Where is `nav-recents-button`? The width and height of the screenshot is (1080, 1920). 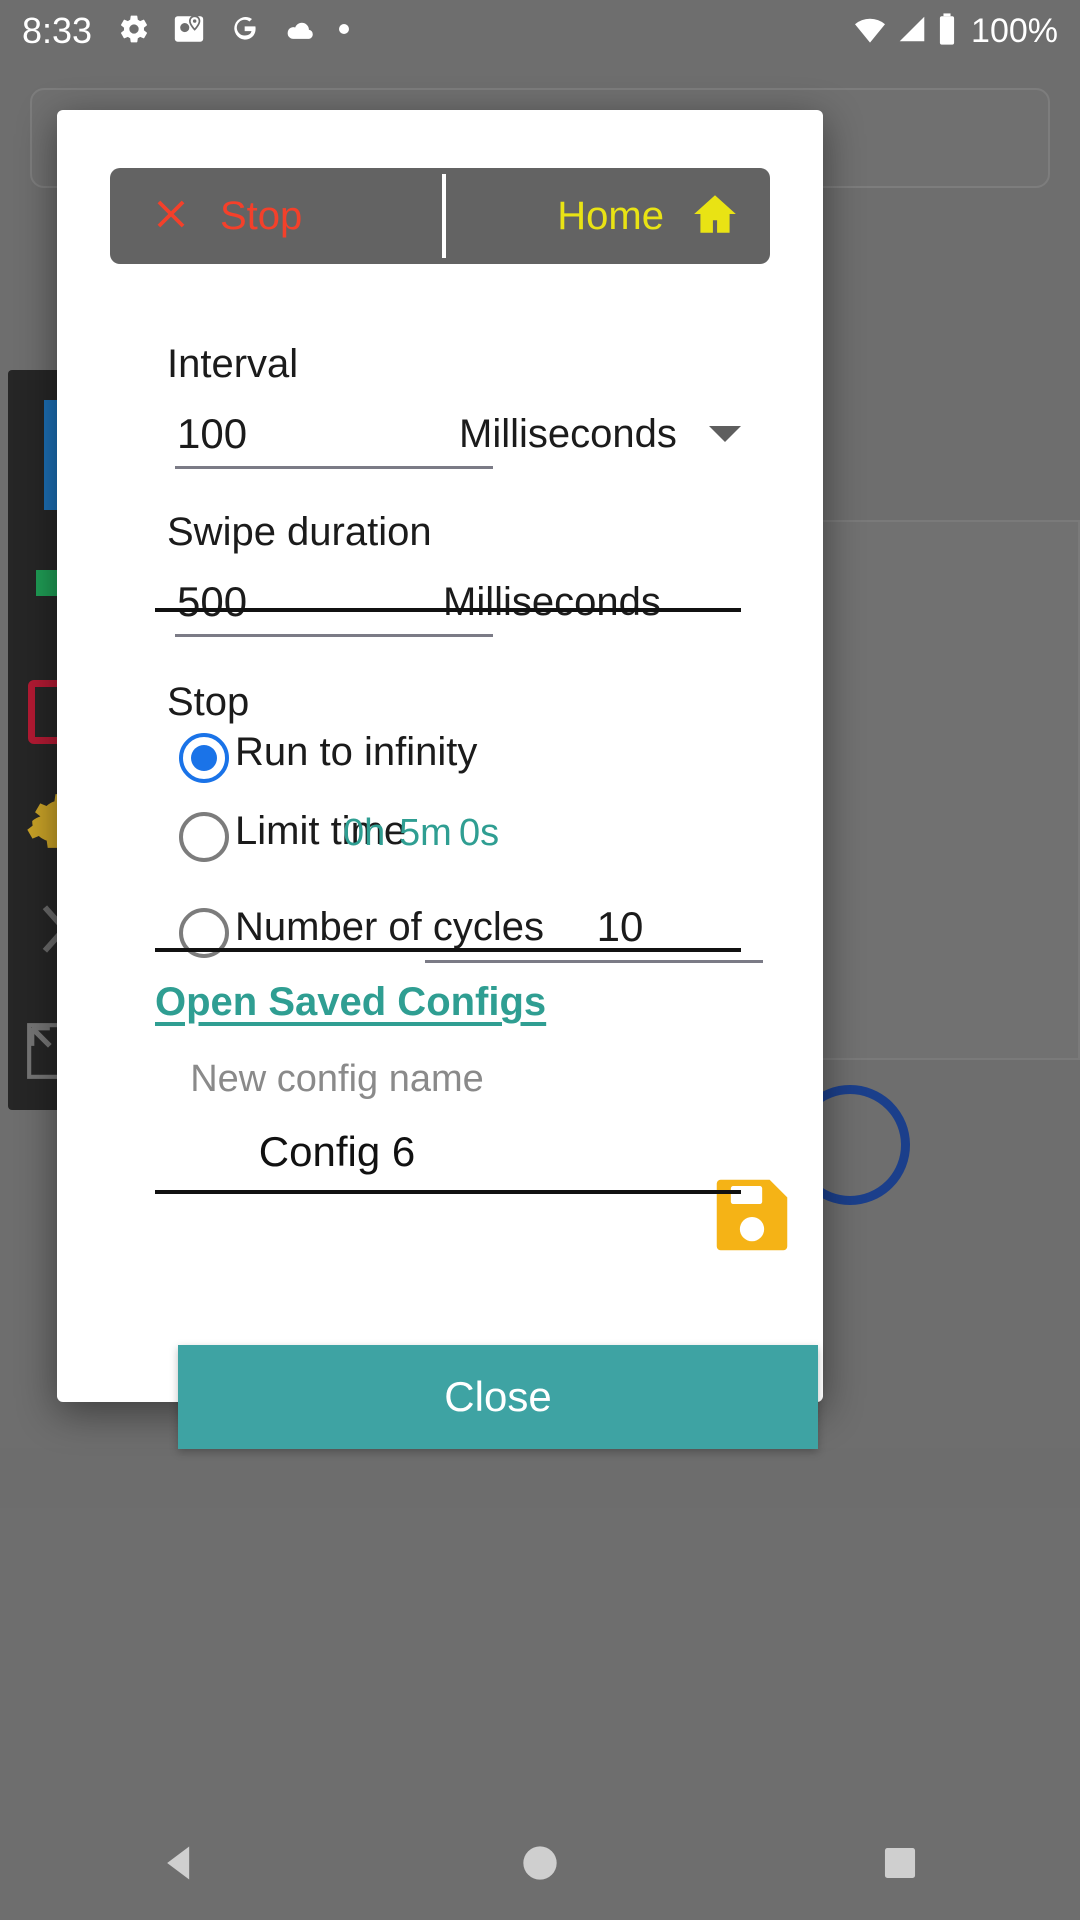 nav-recents-button is located at coordinates (900, 1865).